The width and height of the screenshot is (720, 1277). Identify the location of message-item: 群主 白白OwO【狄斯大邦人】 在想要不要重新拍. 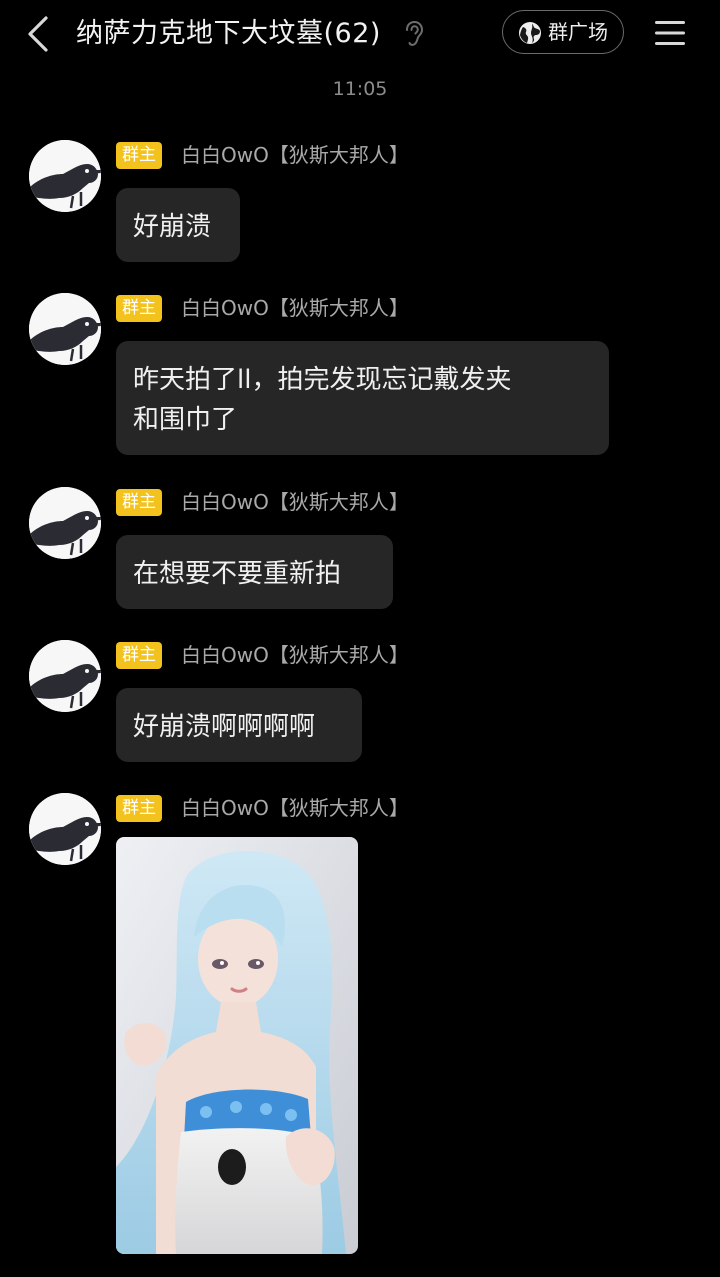
(360, 548).